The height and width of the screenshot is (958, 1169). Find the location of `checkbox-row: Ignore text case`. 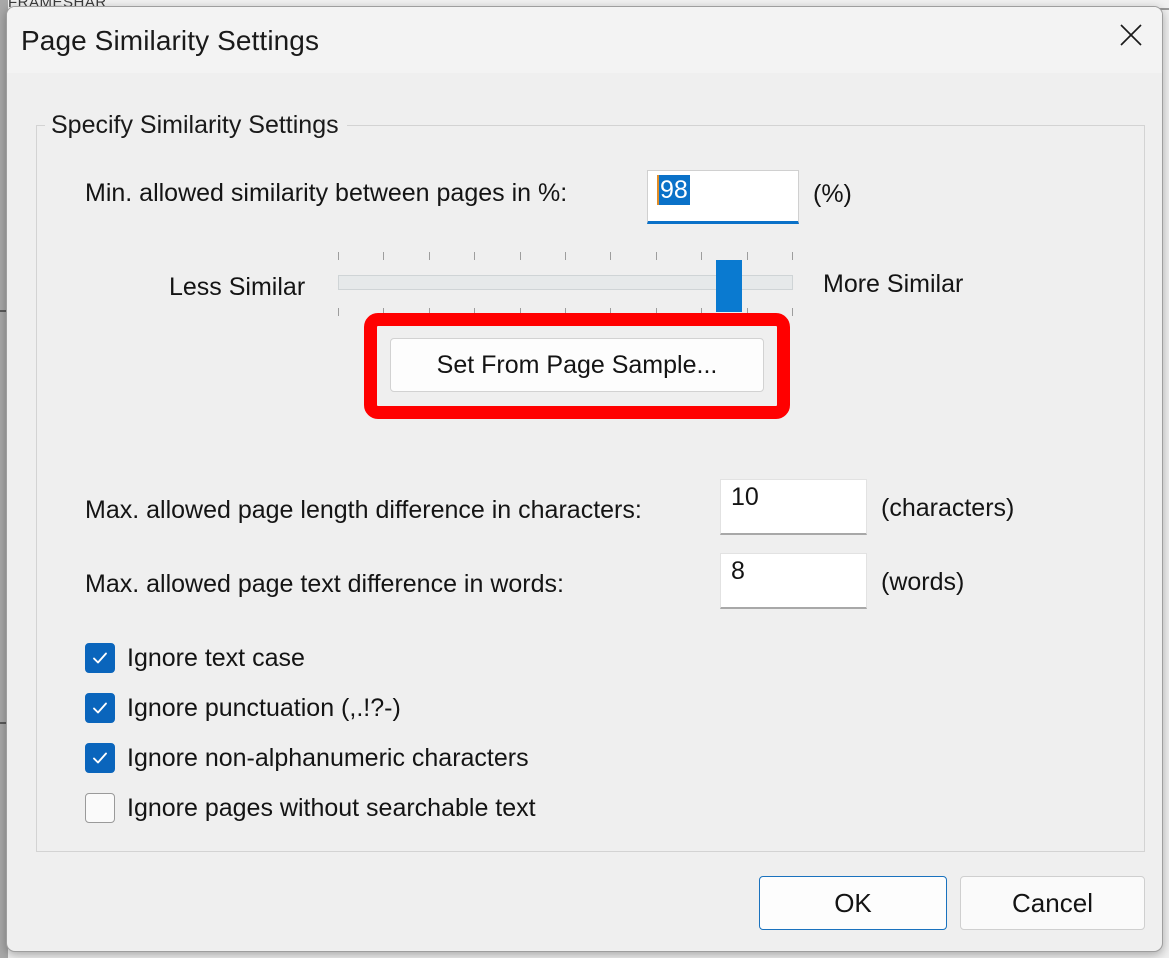

checkbox-row: Ignore text case is located at coordinates (310, 658).